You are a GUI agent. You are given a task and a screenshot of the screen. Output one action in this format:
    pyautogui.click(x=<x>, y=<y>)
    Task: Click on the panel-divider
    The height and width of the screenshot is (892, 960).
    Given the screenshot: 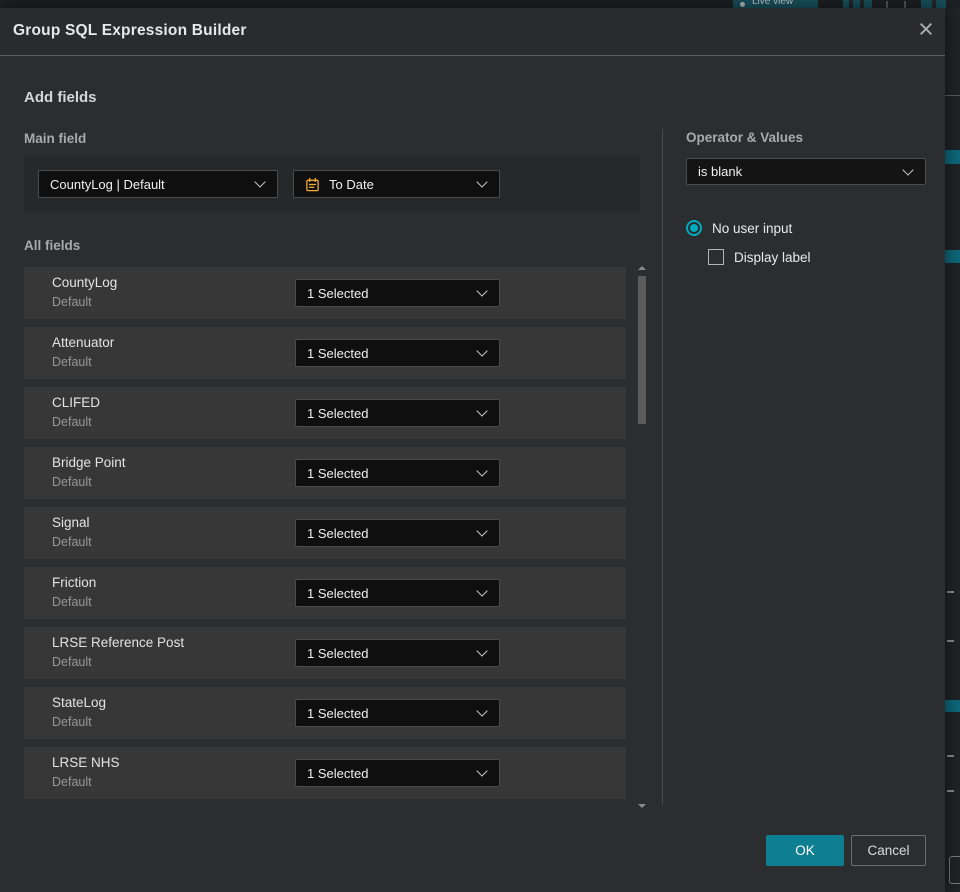 What is the action you would take?
    pyautogui.click(x=662, y=467)
    